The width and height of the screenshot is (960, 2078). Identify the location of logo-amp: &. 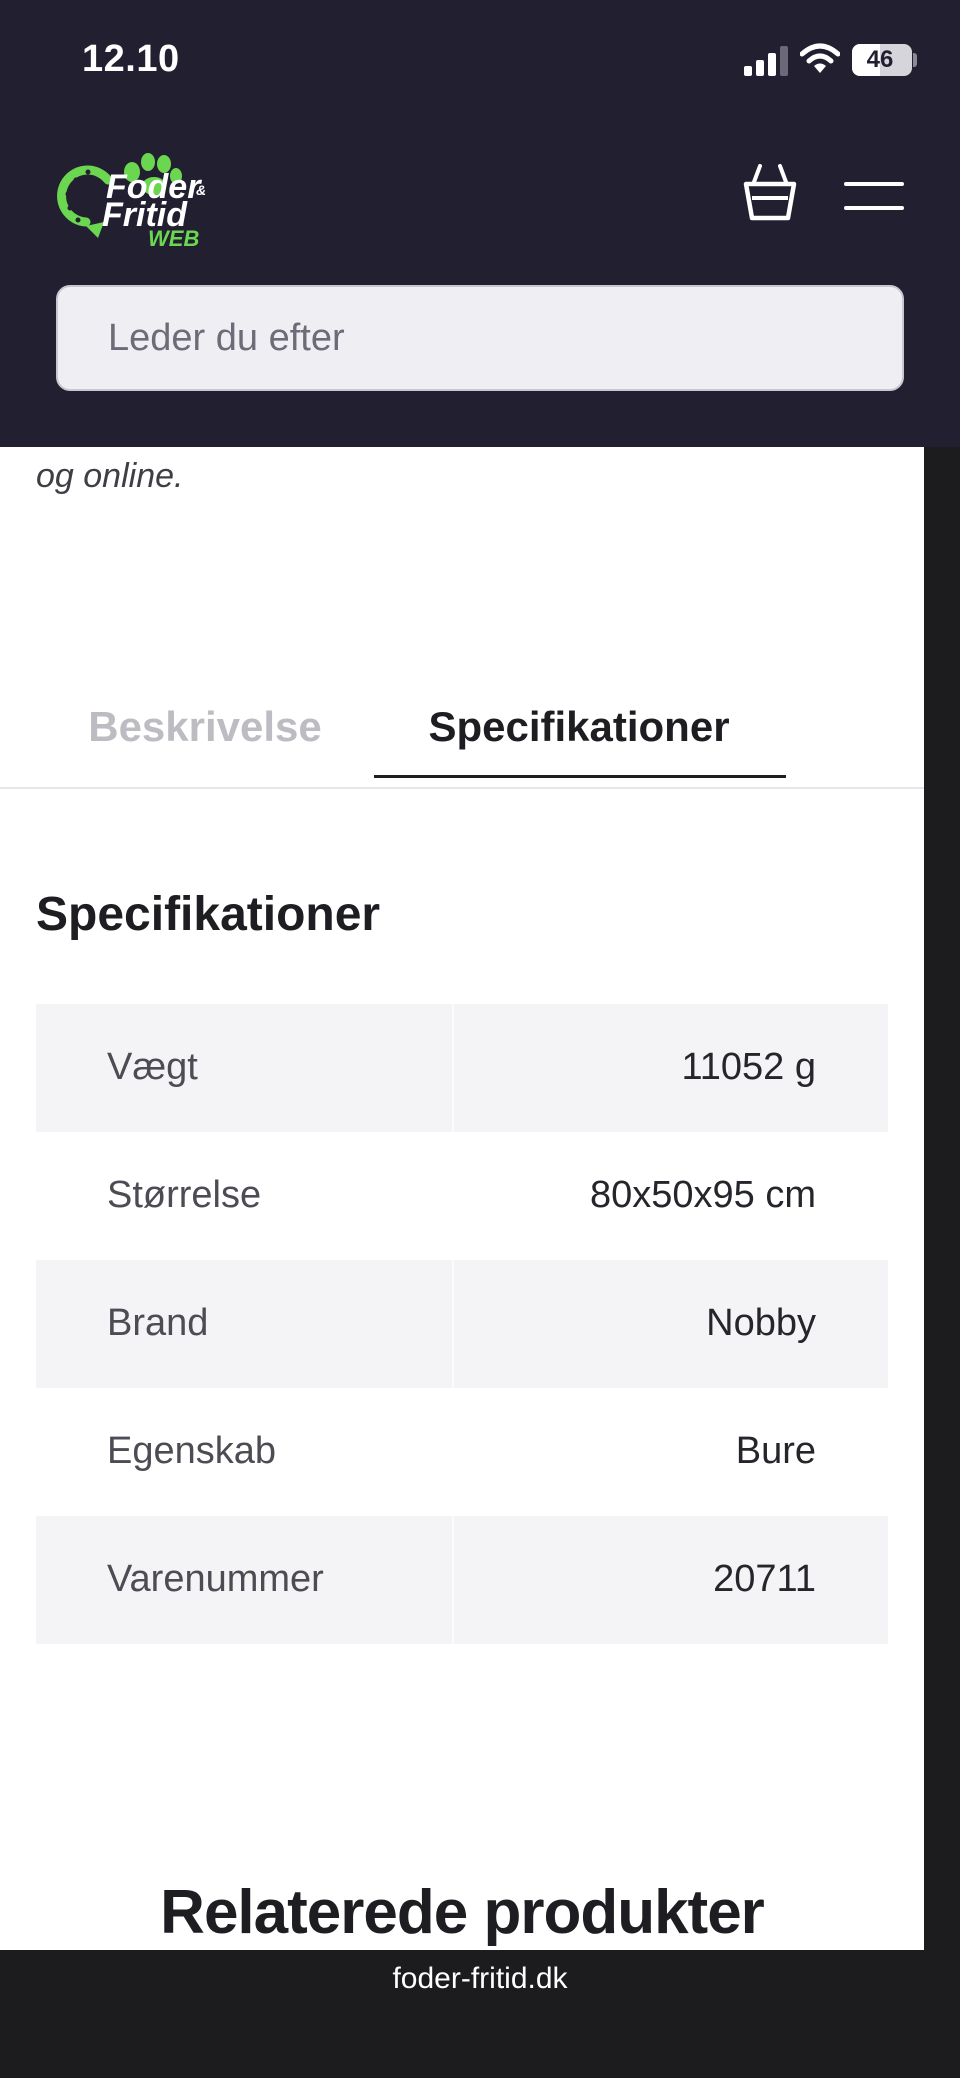
(201, 190).